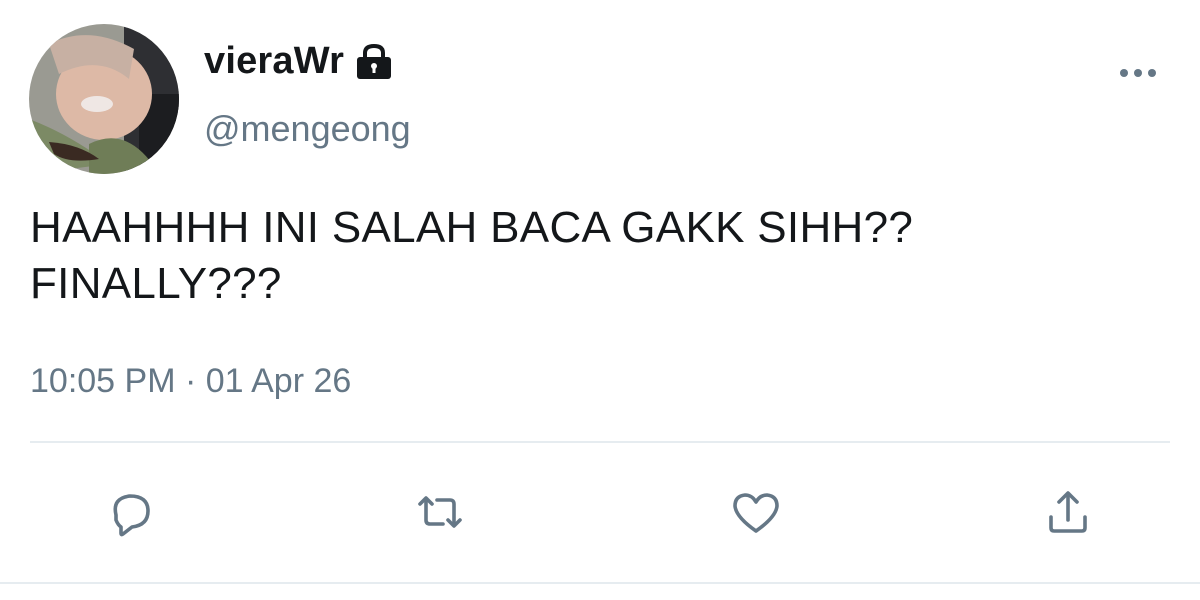 The image size is (1200, 600). Describe the element at coordinates (374, 61) in the screenshot. I see `lock-icon` at that location.